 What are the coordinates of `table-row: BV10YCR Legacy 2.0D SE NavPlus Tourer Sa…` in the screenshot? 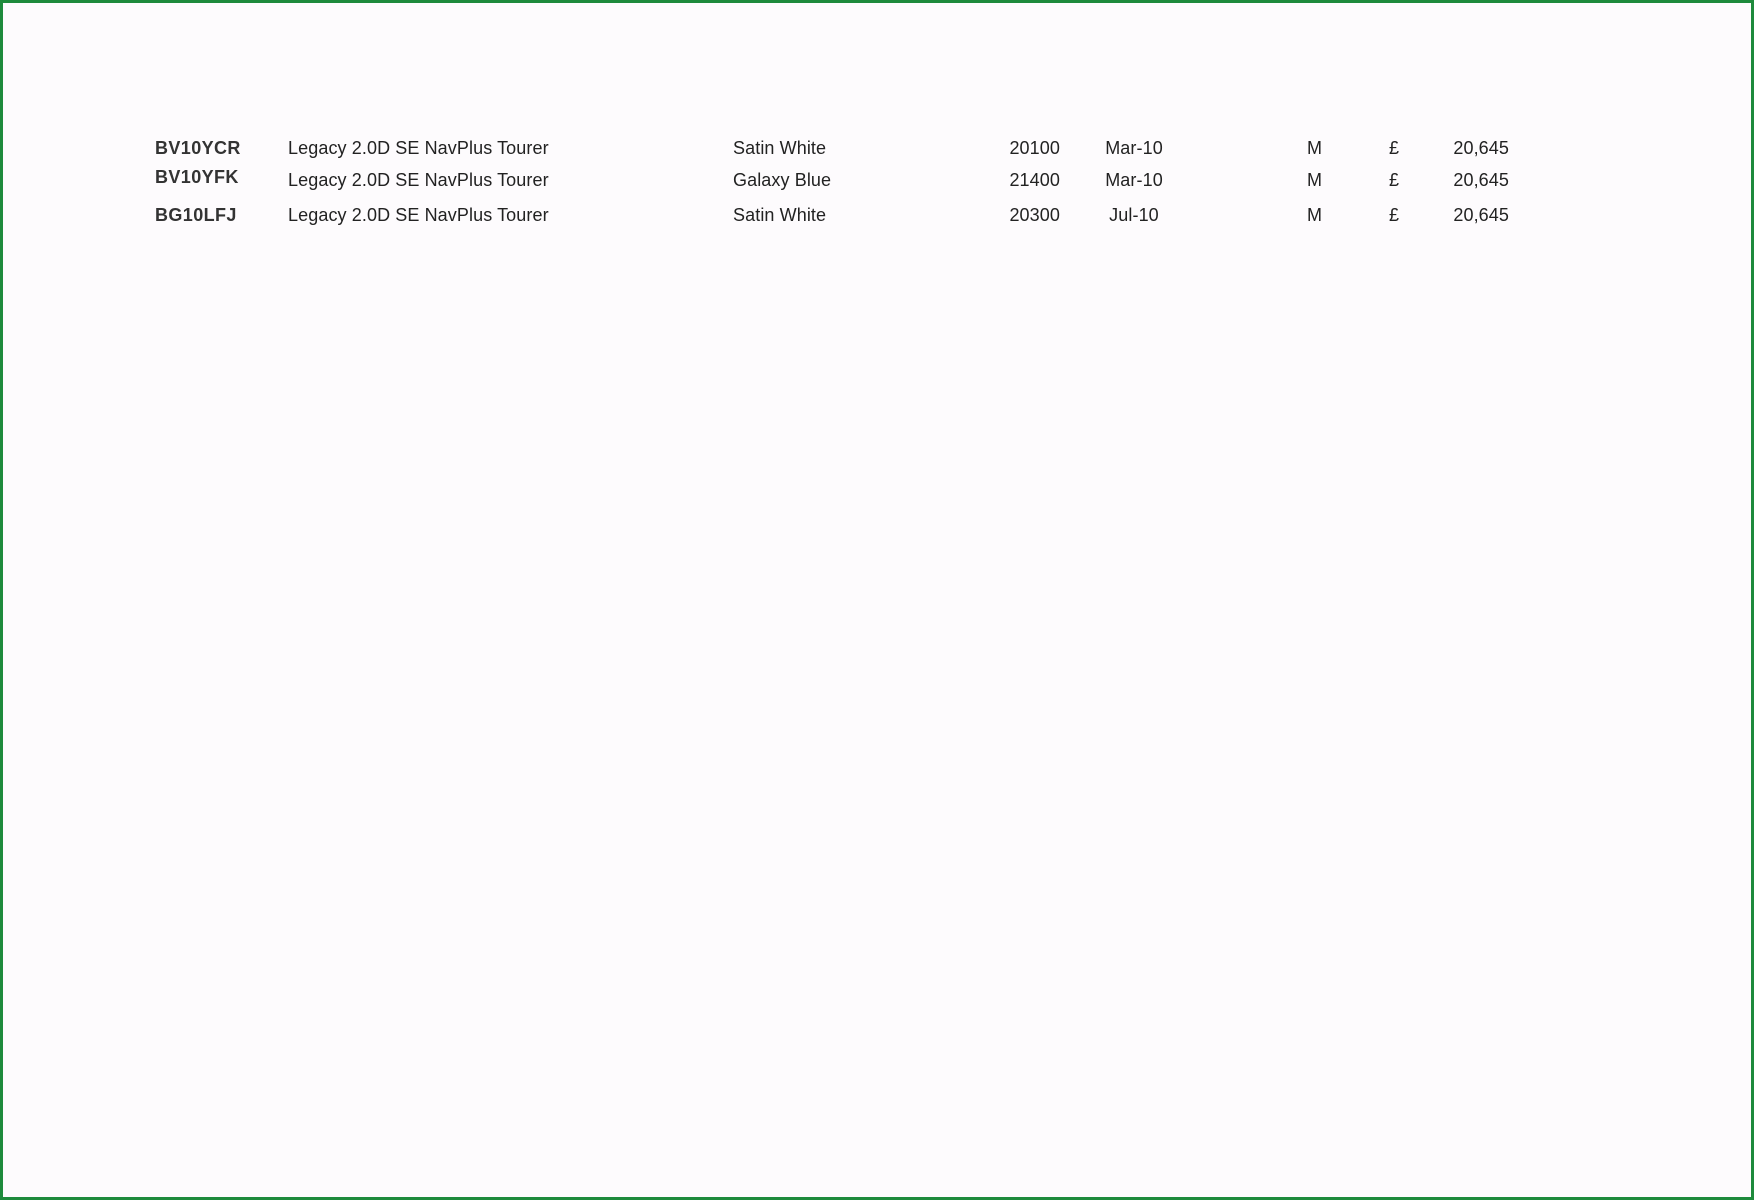 It's located at (877, 150).